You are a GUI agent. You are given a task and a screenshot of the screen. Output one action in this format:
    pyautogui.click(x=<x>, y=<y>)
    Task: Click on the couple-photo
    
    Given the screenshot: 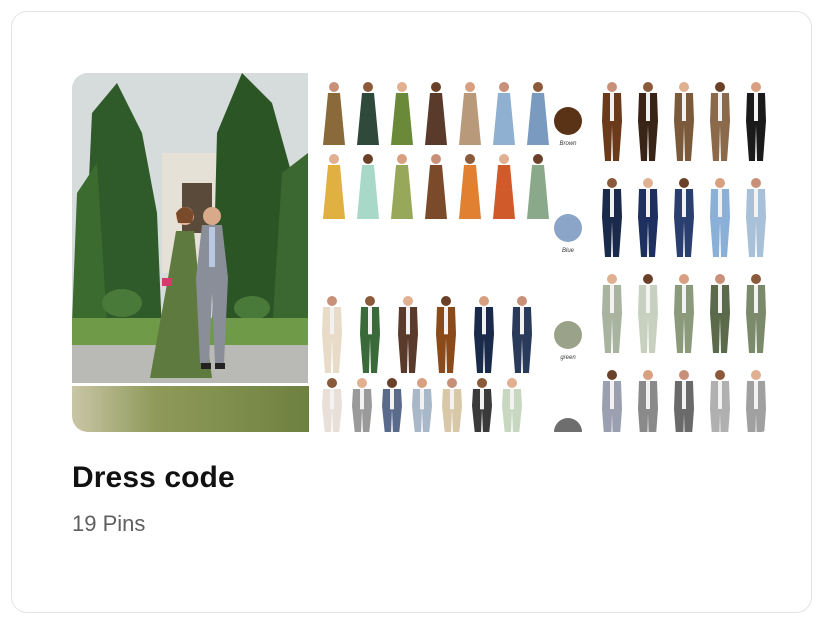 What is the action you would take?
    pyautogui.click(x=190, y=228)
    